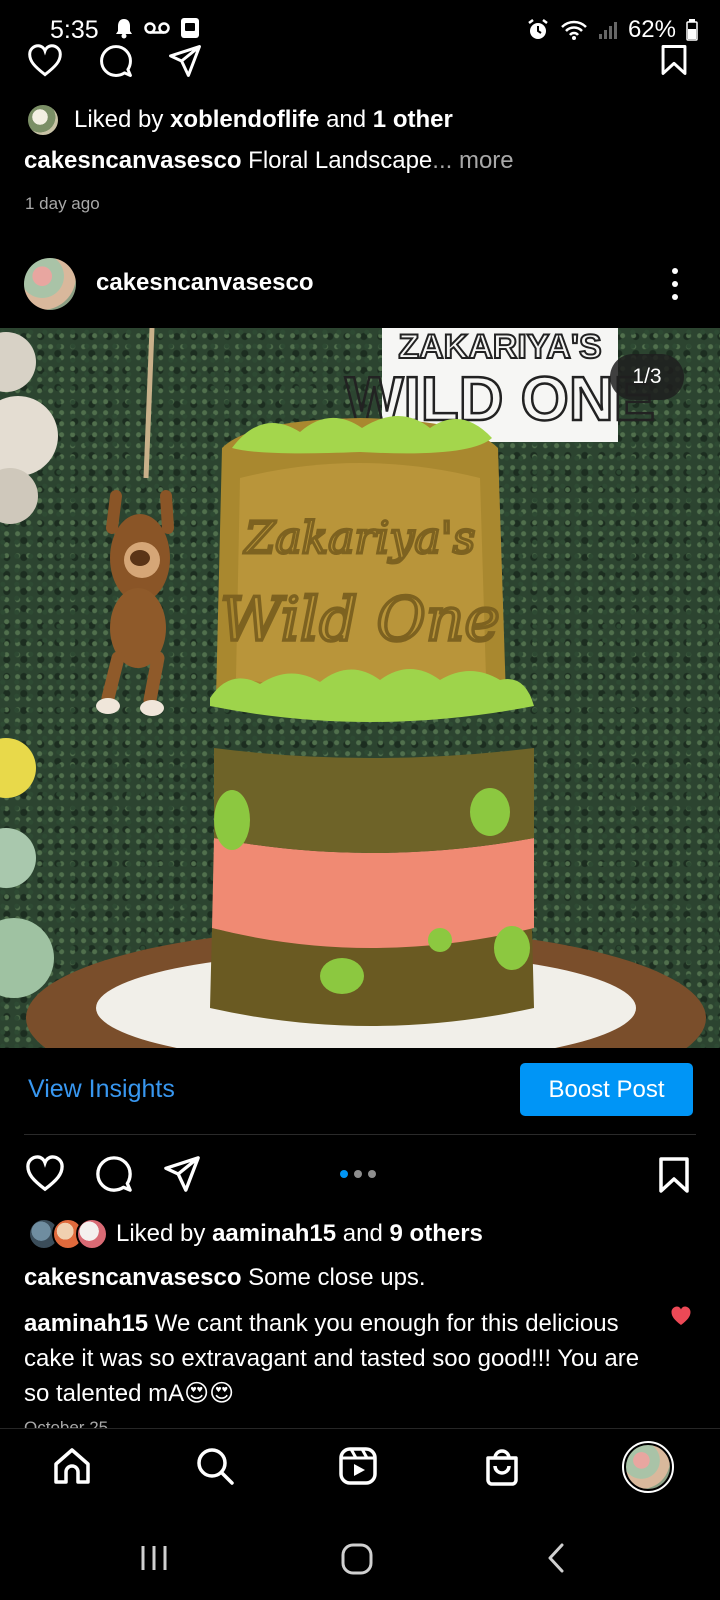 The height and width of the screenshot is (1600, 720). What do you see at coordinates (244, 119) in the screenshot?
I see `liked-by-user: xoblendoflife` at bounding box center [244, 119].